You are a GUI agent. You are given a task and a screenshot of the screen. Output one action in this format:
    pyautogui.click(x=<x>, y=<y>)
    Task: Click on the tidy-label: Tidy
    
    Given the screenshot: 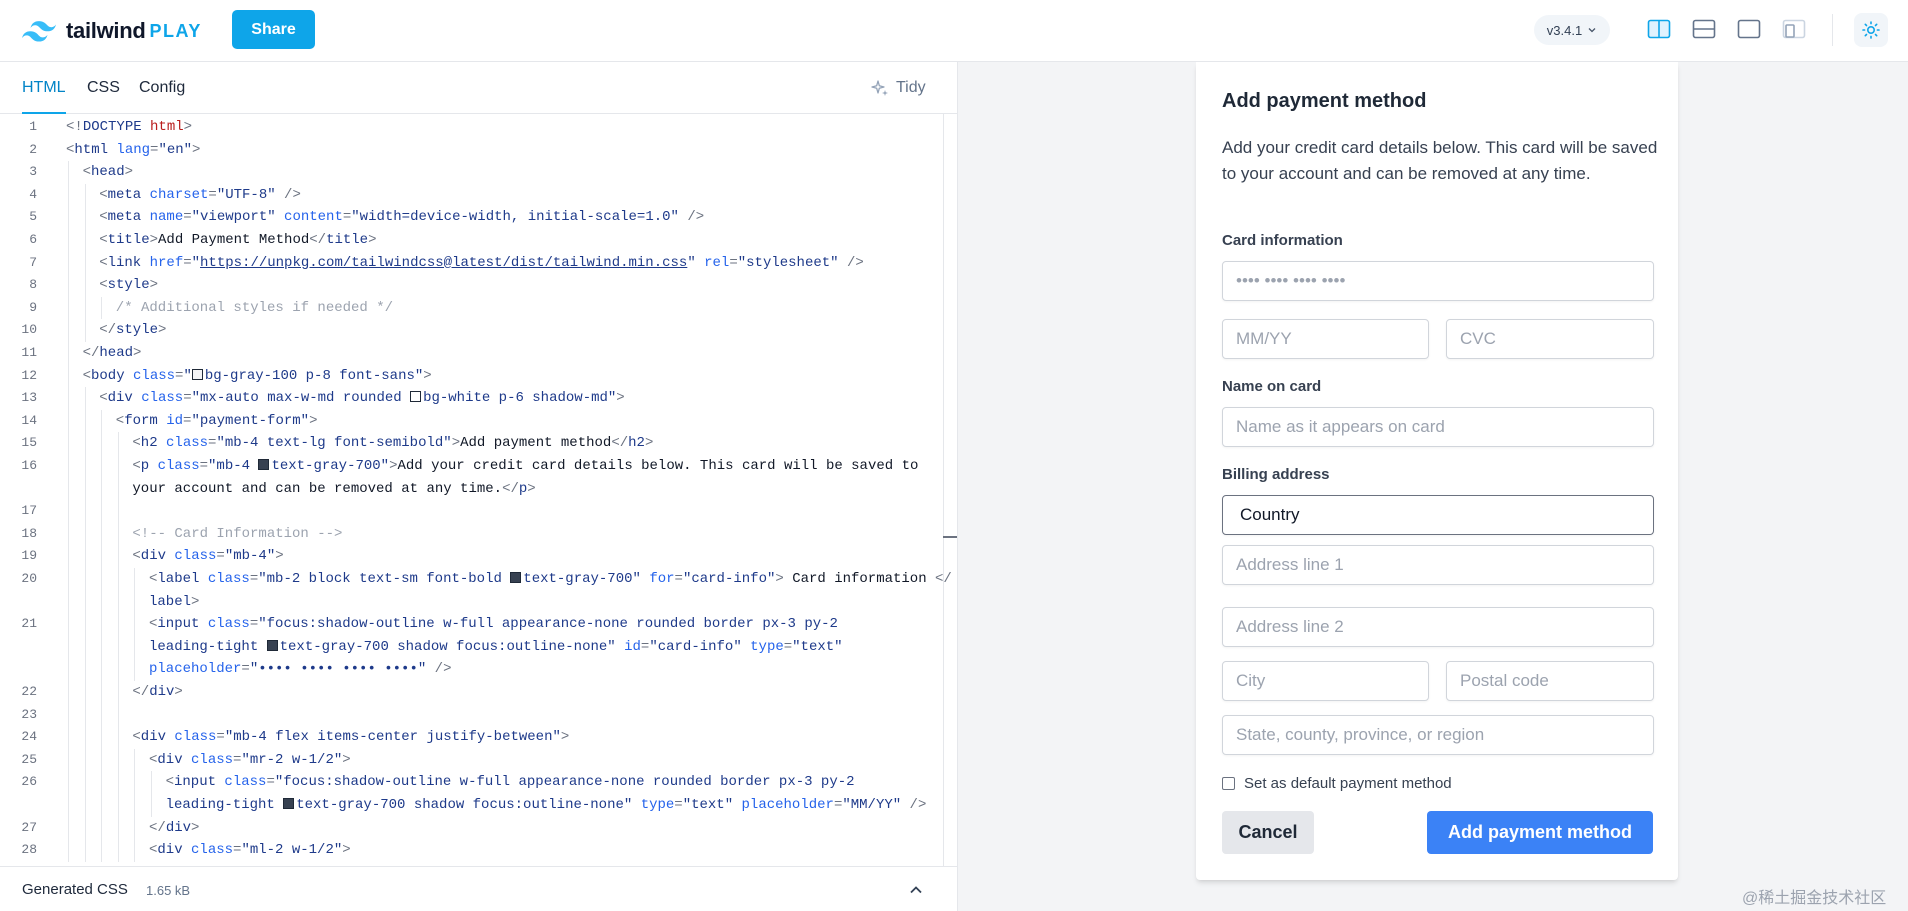 What is the action you would take?
    pyautogui.click(x=911, y=87)
    